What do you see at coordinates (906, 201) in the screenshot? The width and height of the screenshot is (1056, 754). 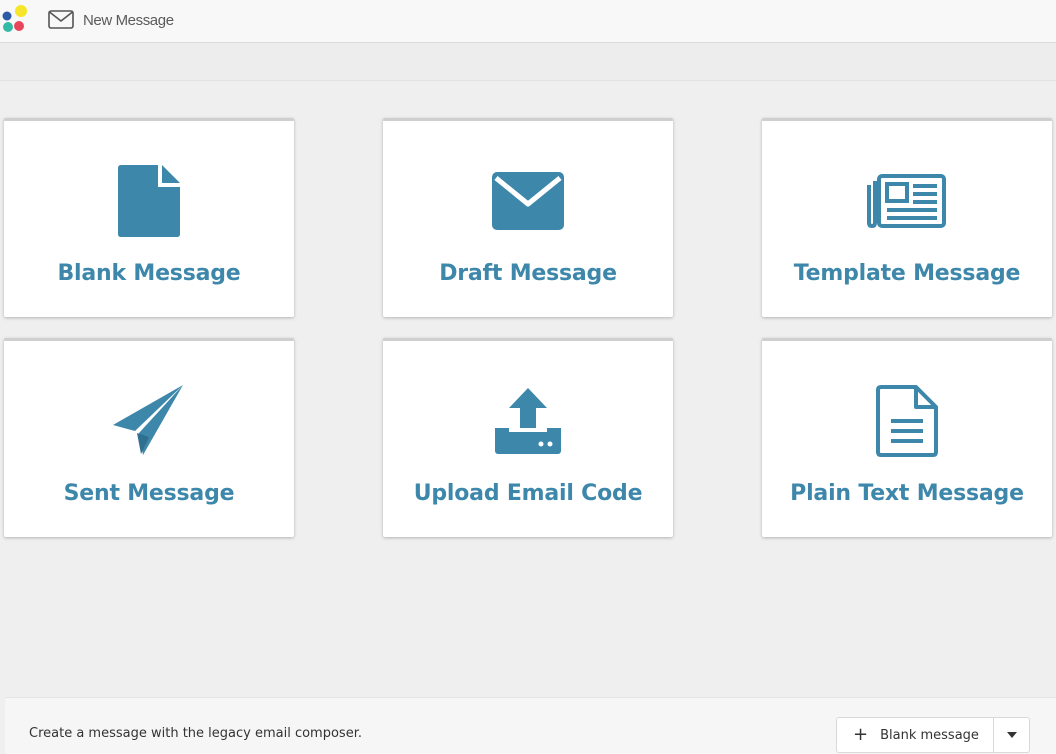 I see `newspaper-icon` at bounding box center [906, 201].